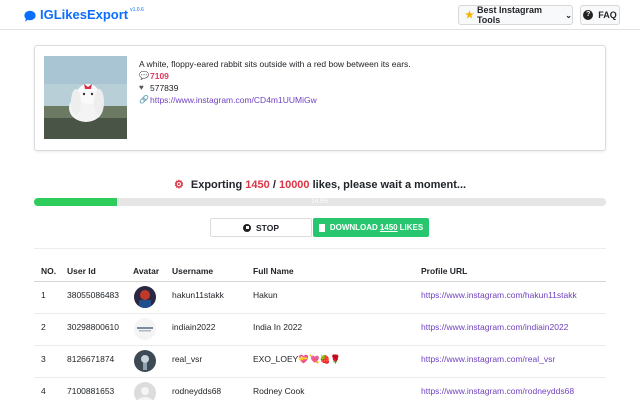 The width and height of the screenshot is (640, 400). I want to click on row-user-id: 38055086483, so click(93, 295).